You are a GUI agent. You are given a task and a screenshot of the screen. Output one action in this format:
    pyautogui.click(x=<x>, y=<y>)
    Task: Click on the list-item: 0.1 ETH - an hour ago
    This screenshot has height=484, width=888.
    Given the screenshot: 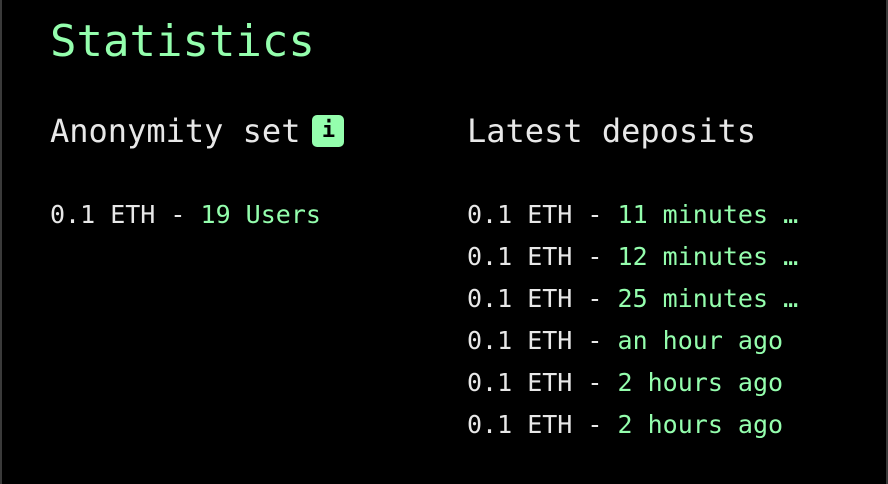 What is the action you would take?
    pyautogui.click(x=632, y=341)
    